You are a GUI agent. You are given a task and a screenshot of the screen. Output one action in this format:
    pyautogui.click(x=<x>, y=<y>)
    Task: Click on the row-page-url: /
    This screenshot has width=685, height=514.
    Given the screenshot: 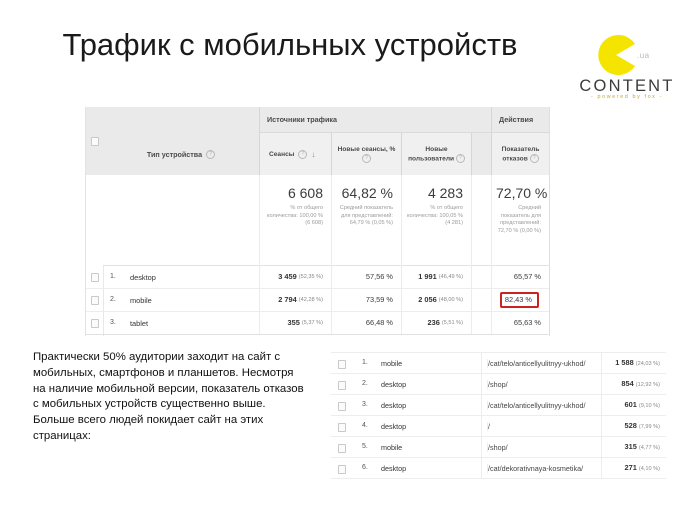 What is the action you would take?
    pyautogui.click(x=488, y=426)
    